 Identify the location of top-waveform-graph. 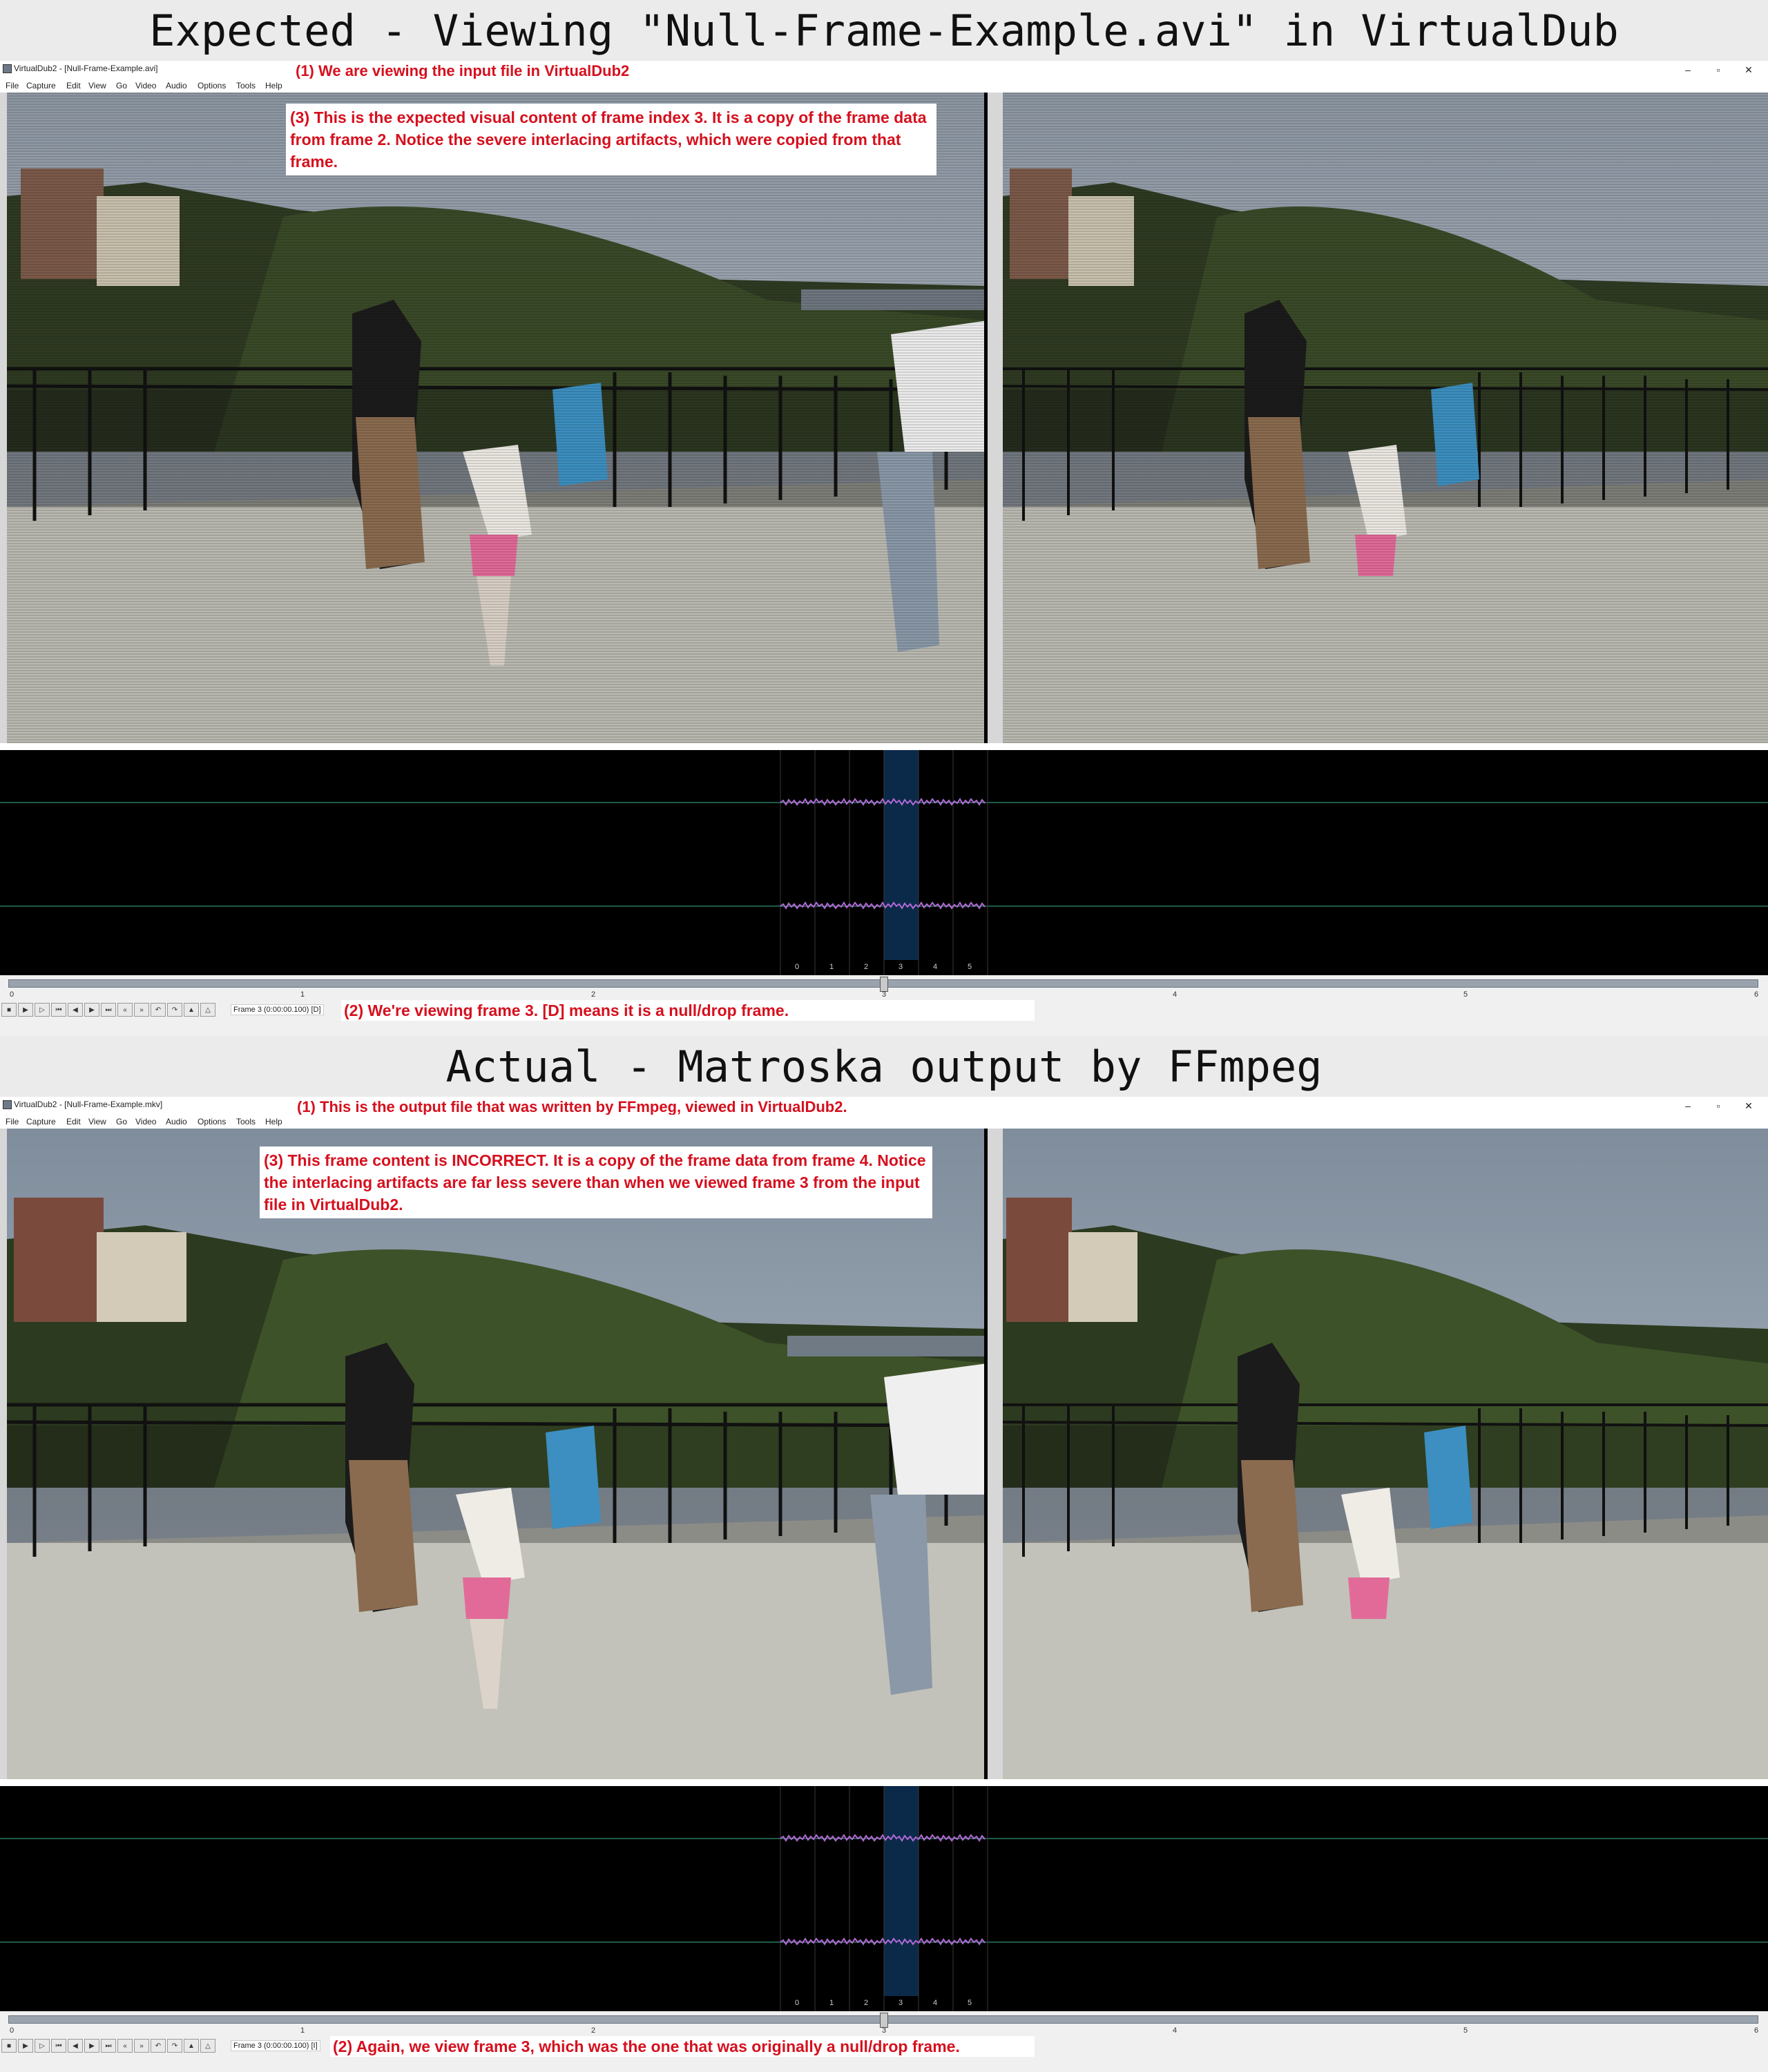
(884, 862).